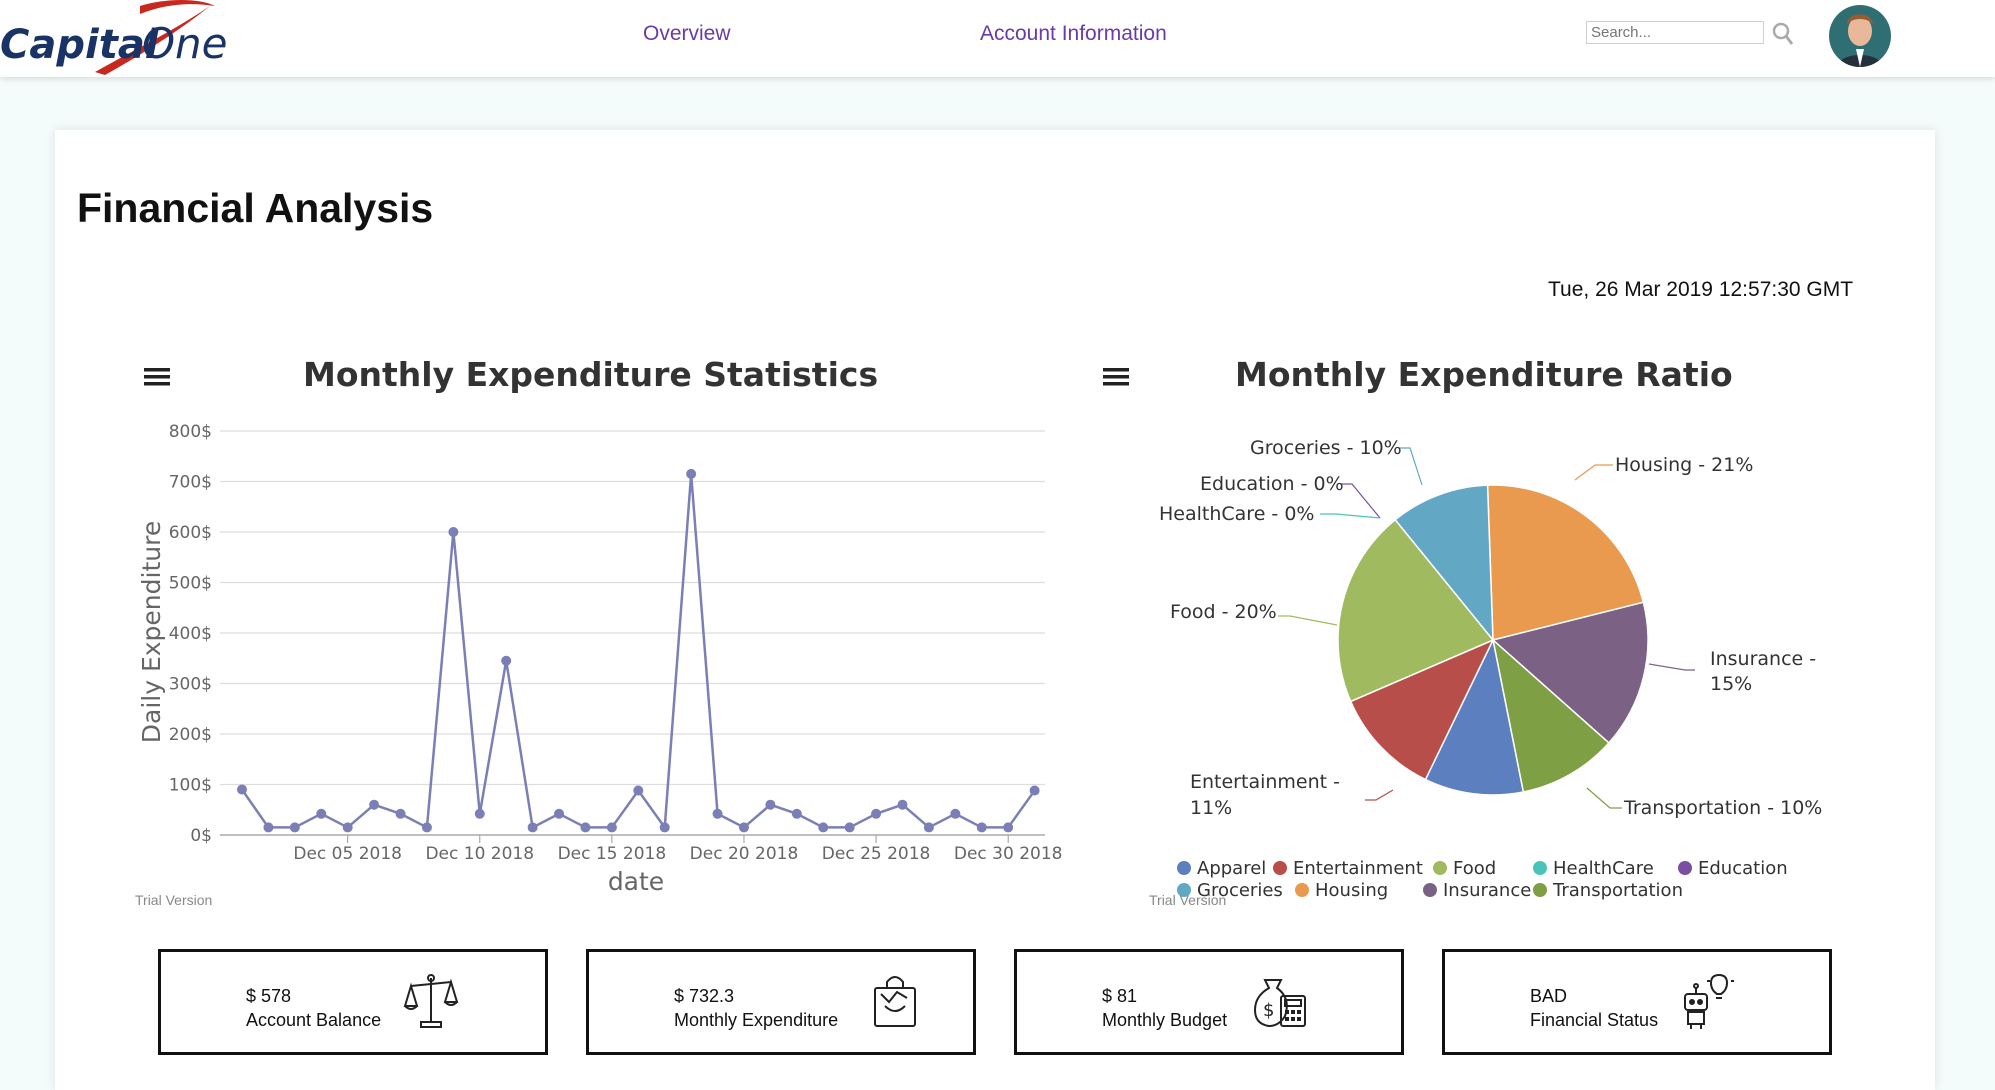 The height and width of the screenshot is (1090, 1995). Describe the element at coordinates (1360, 501) in the screenshot. I see `education-connector` at that location.